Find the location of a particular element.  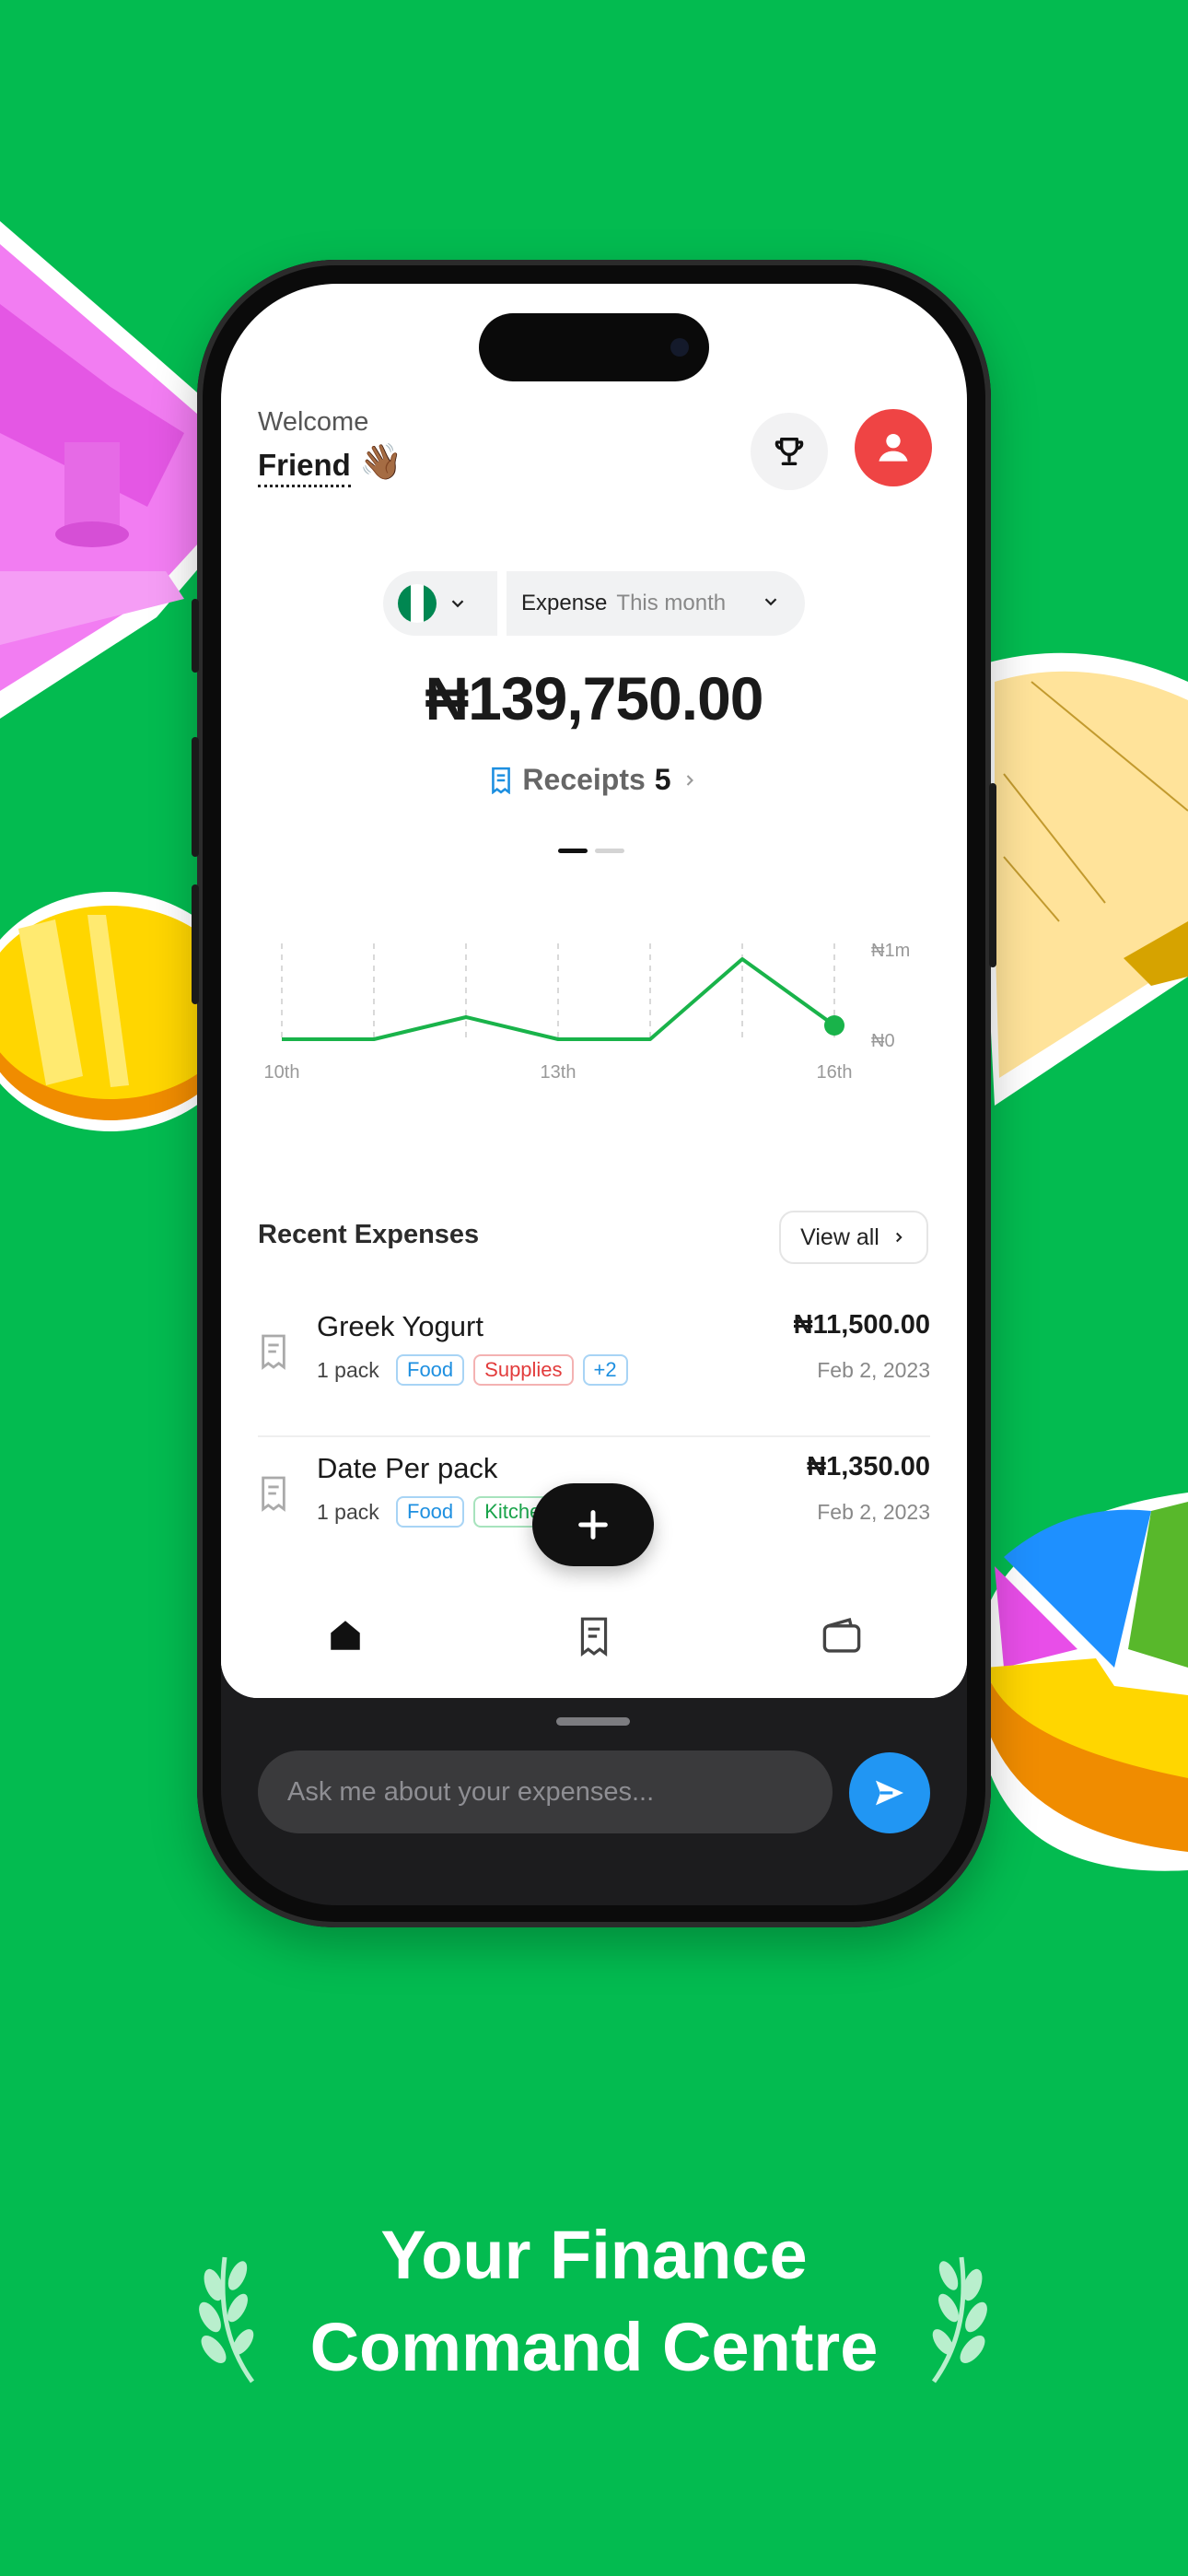

drawer-handle is located at coordinates (593, 1721).